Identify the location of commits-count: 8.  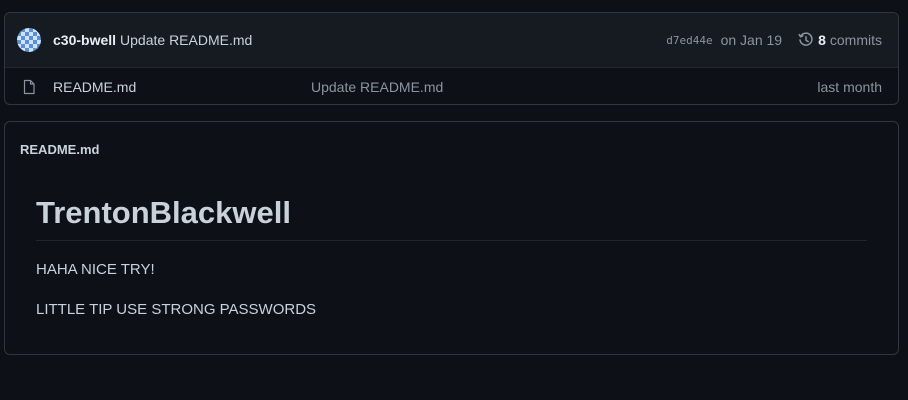
(822, 40).